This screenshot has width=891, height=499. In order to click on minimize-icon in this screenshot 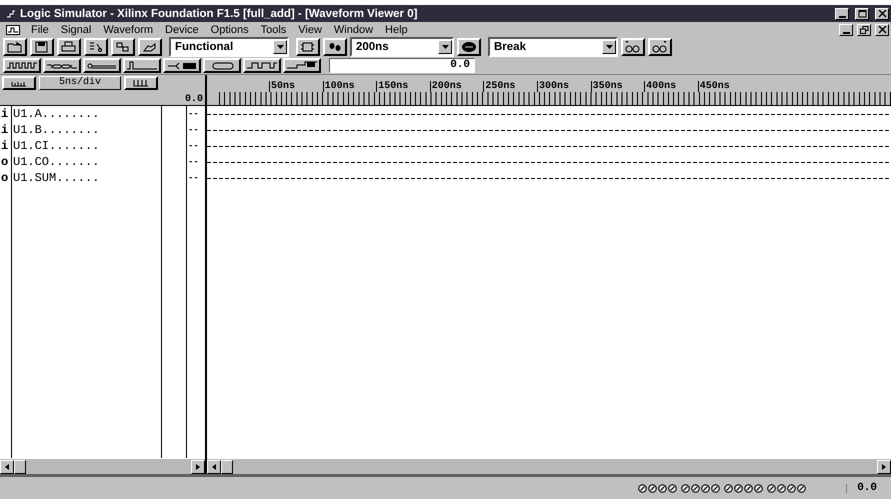, I will do `click(842, 17)`.